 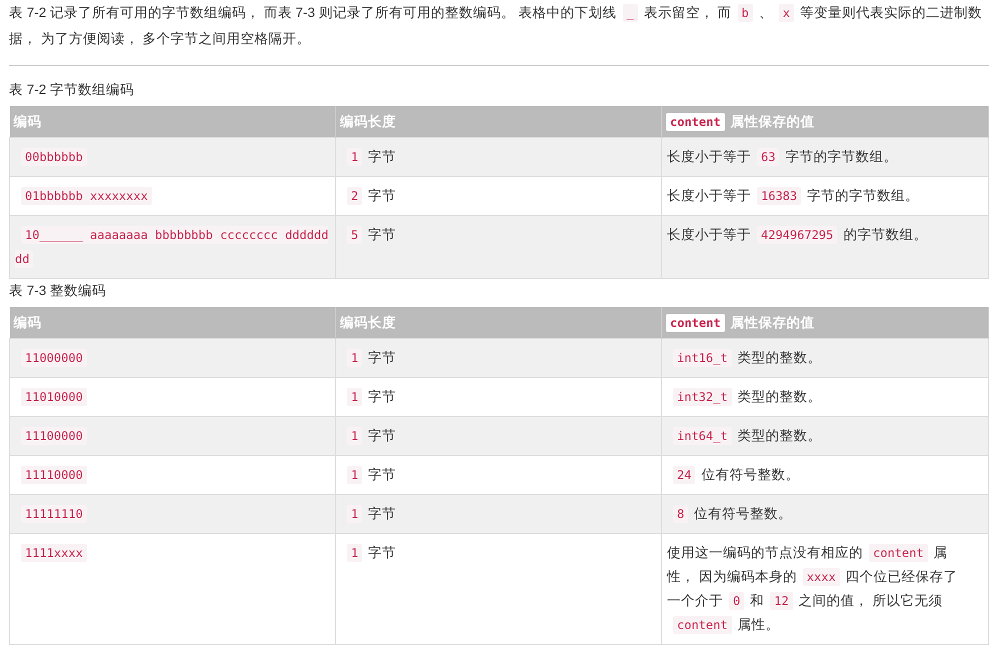 I want to click on table-cell: 11000000, so click(x=173, y=358).